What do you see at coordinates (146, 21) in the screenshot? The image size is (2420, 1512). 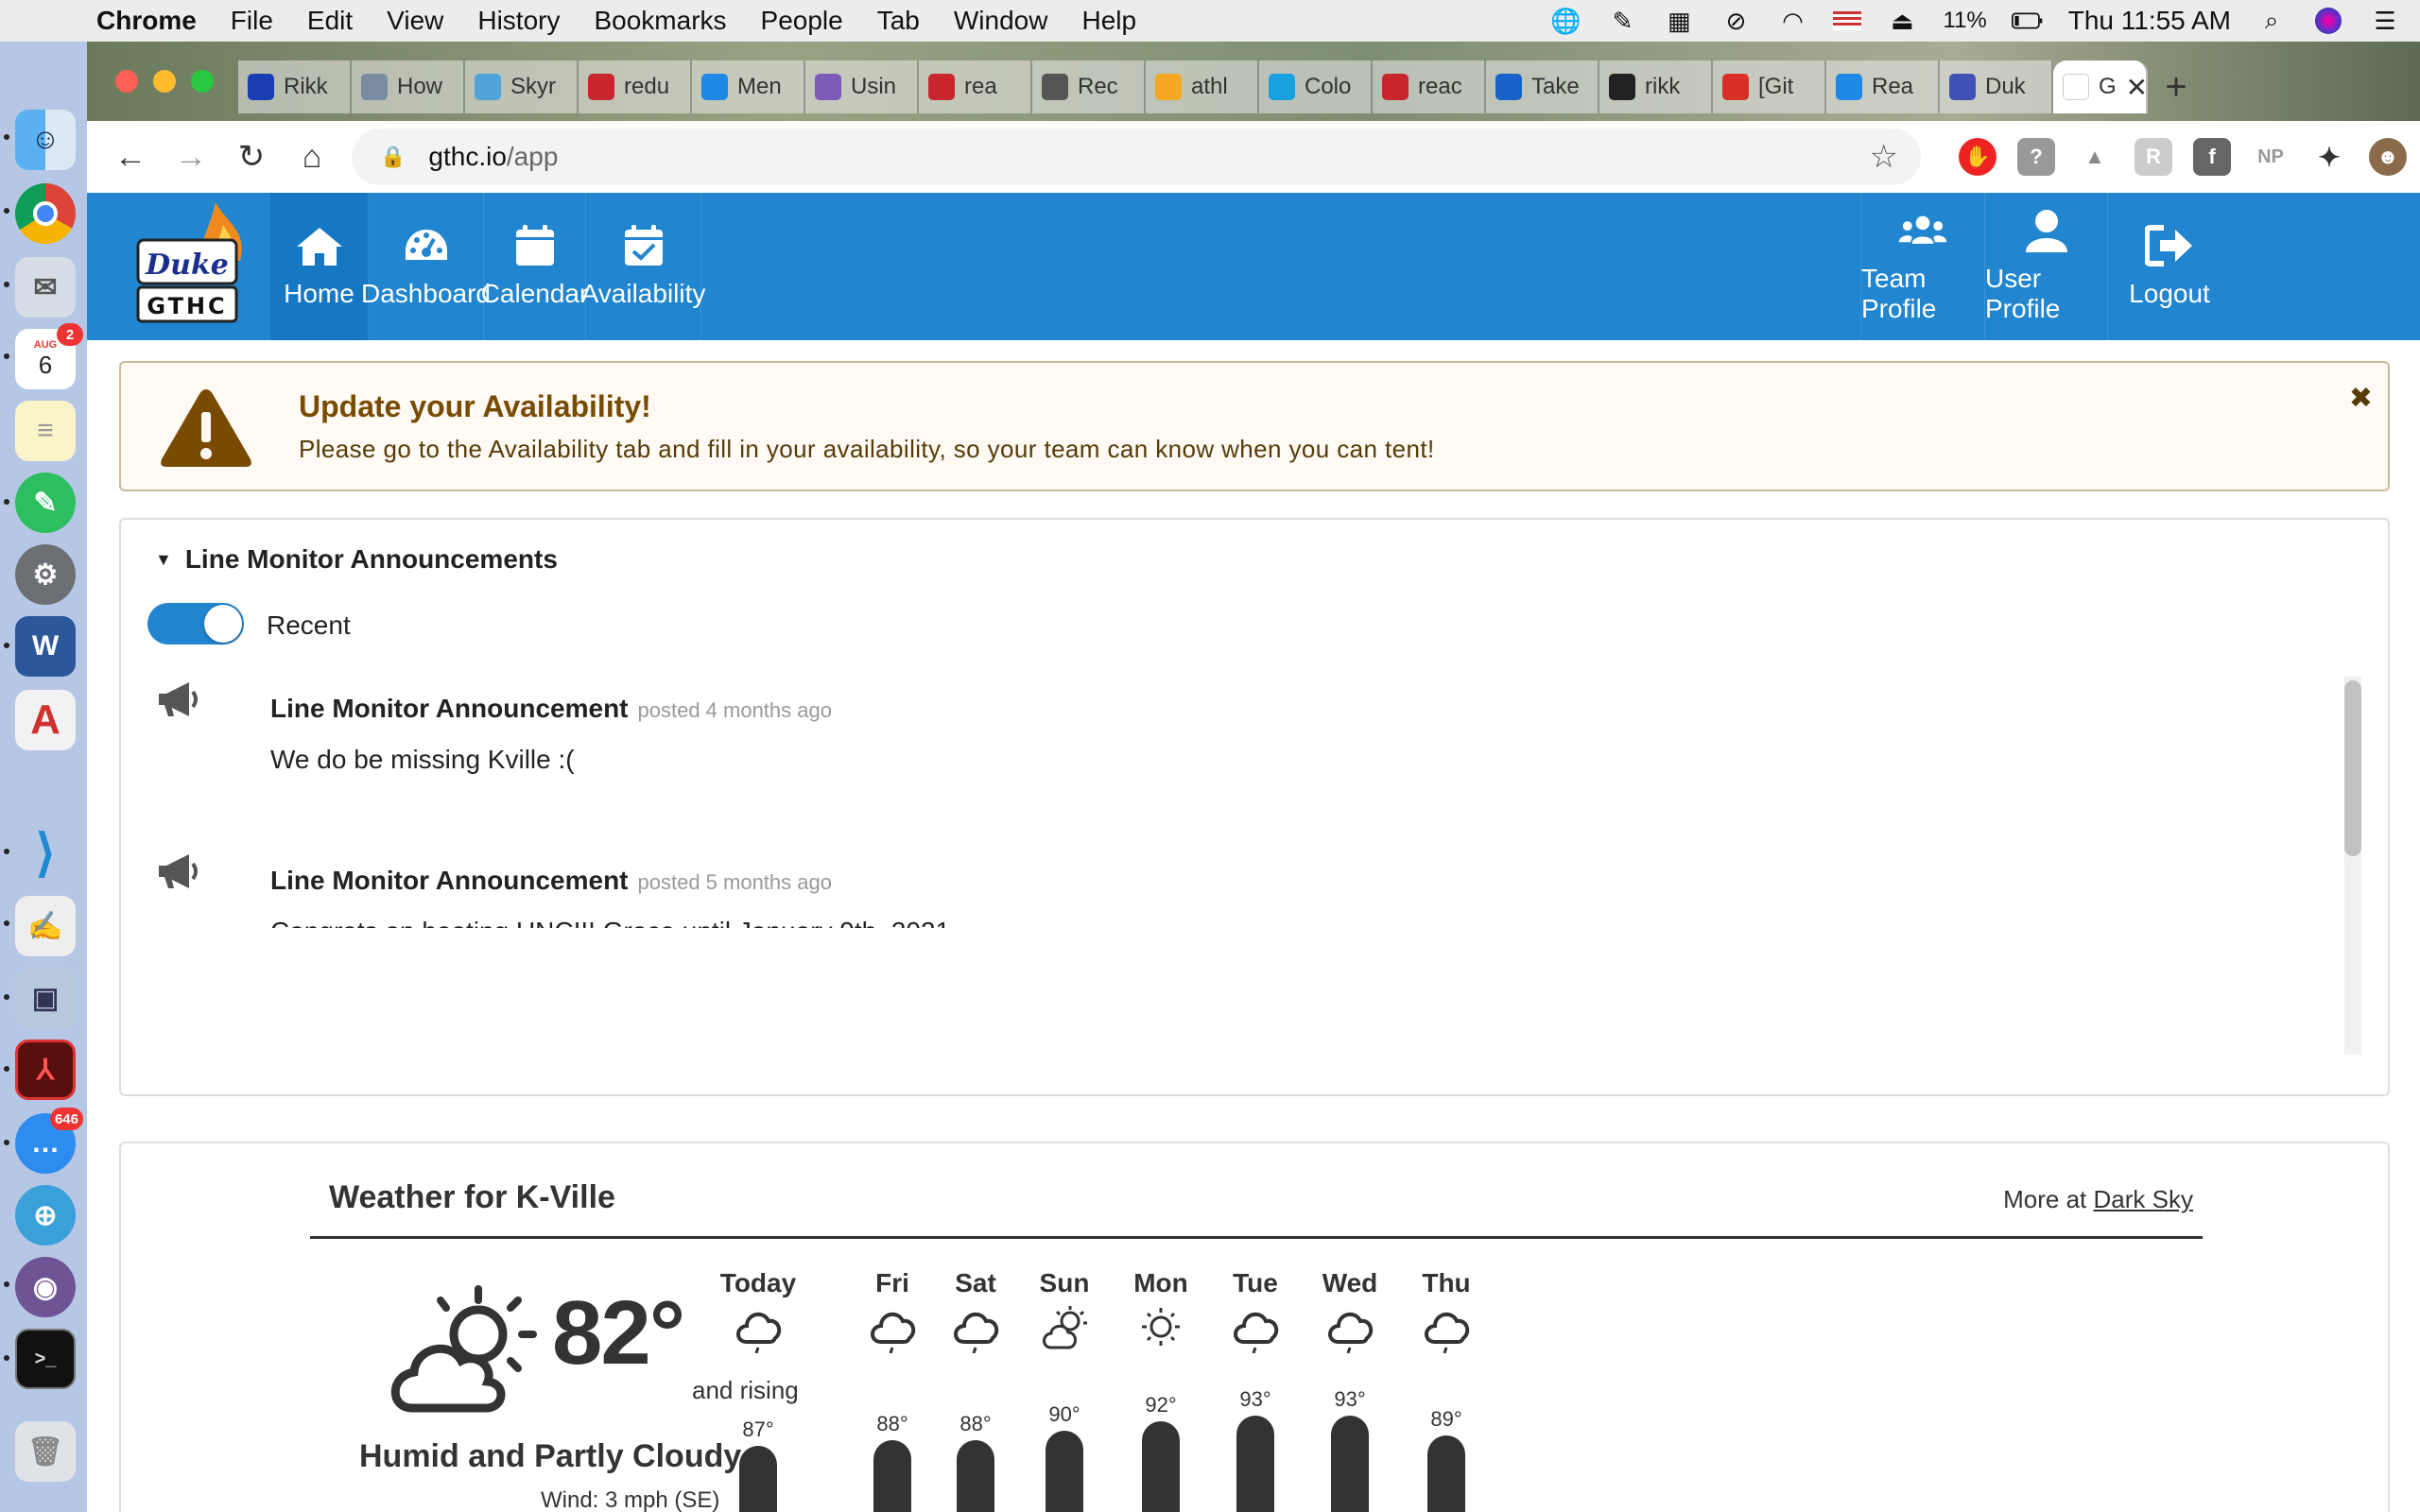 I see `menu-app-name: Chrome` at bounding box center [146, 21].